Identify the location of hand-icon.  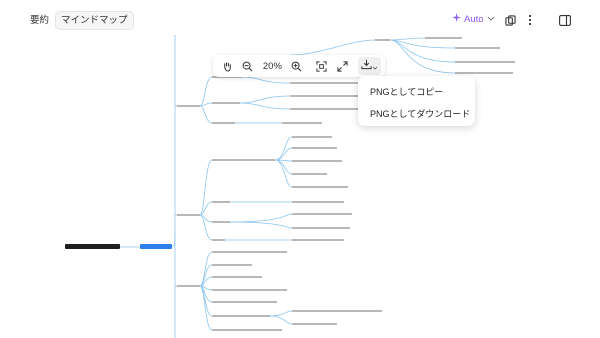
(227, 66).